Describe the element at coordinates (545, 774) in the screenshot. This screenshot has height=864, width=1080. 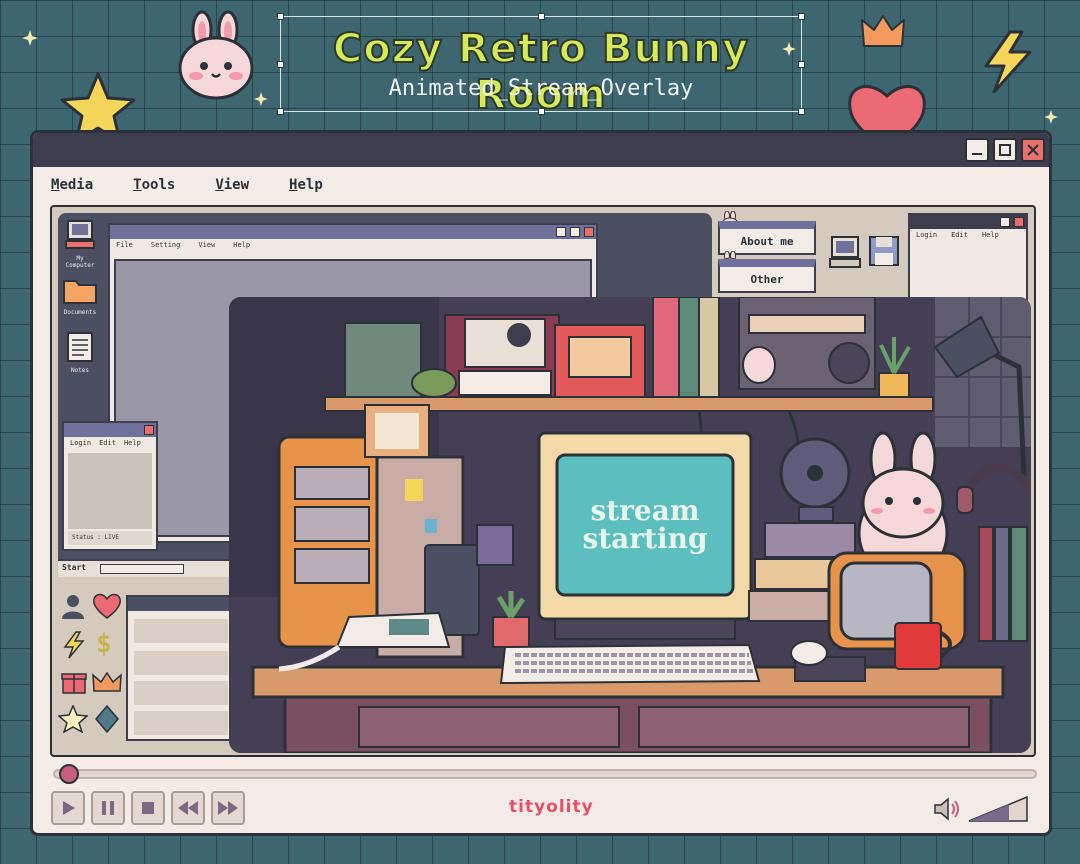
I see `progress-bar` at that location.